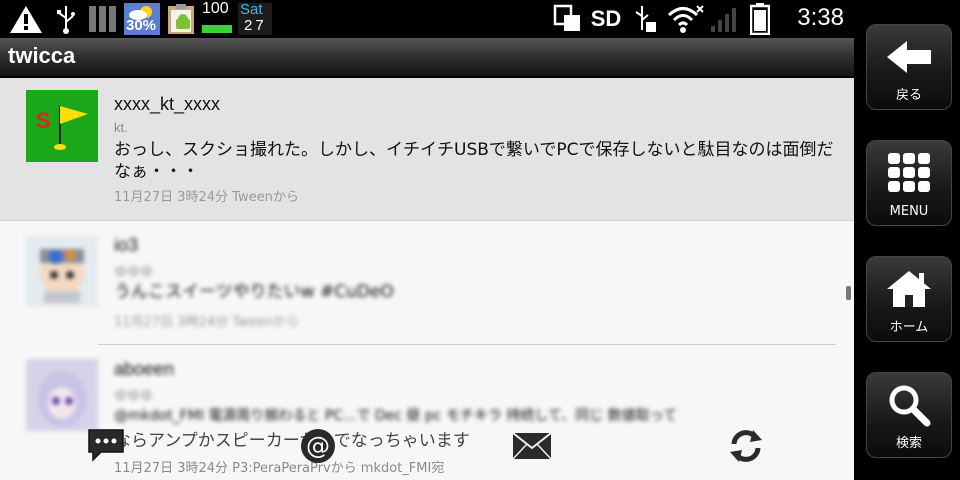 The image size is (960, 480). I want to click on warning-icon, so click(26, 19).